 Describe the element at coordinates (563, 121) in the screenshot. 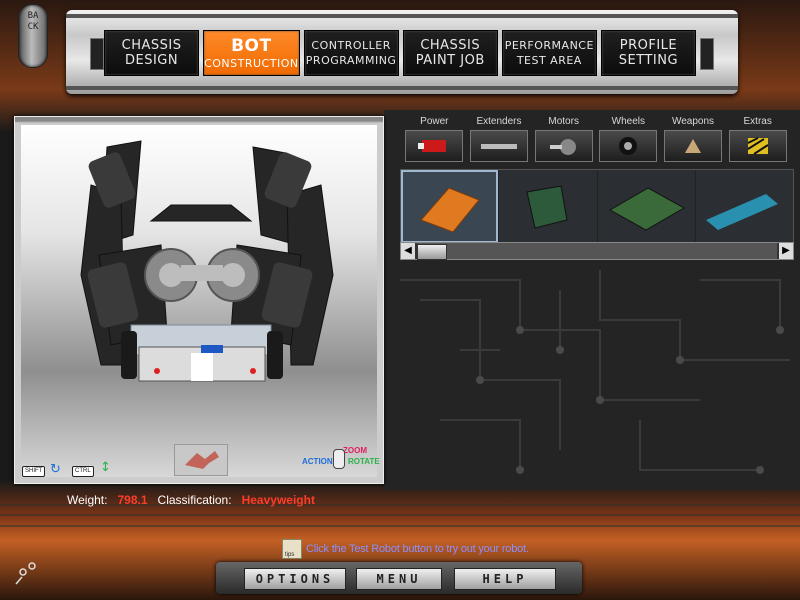

I see `category-label: Motors` at that location.